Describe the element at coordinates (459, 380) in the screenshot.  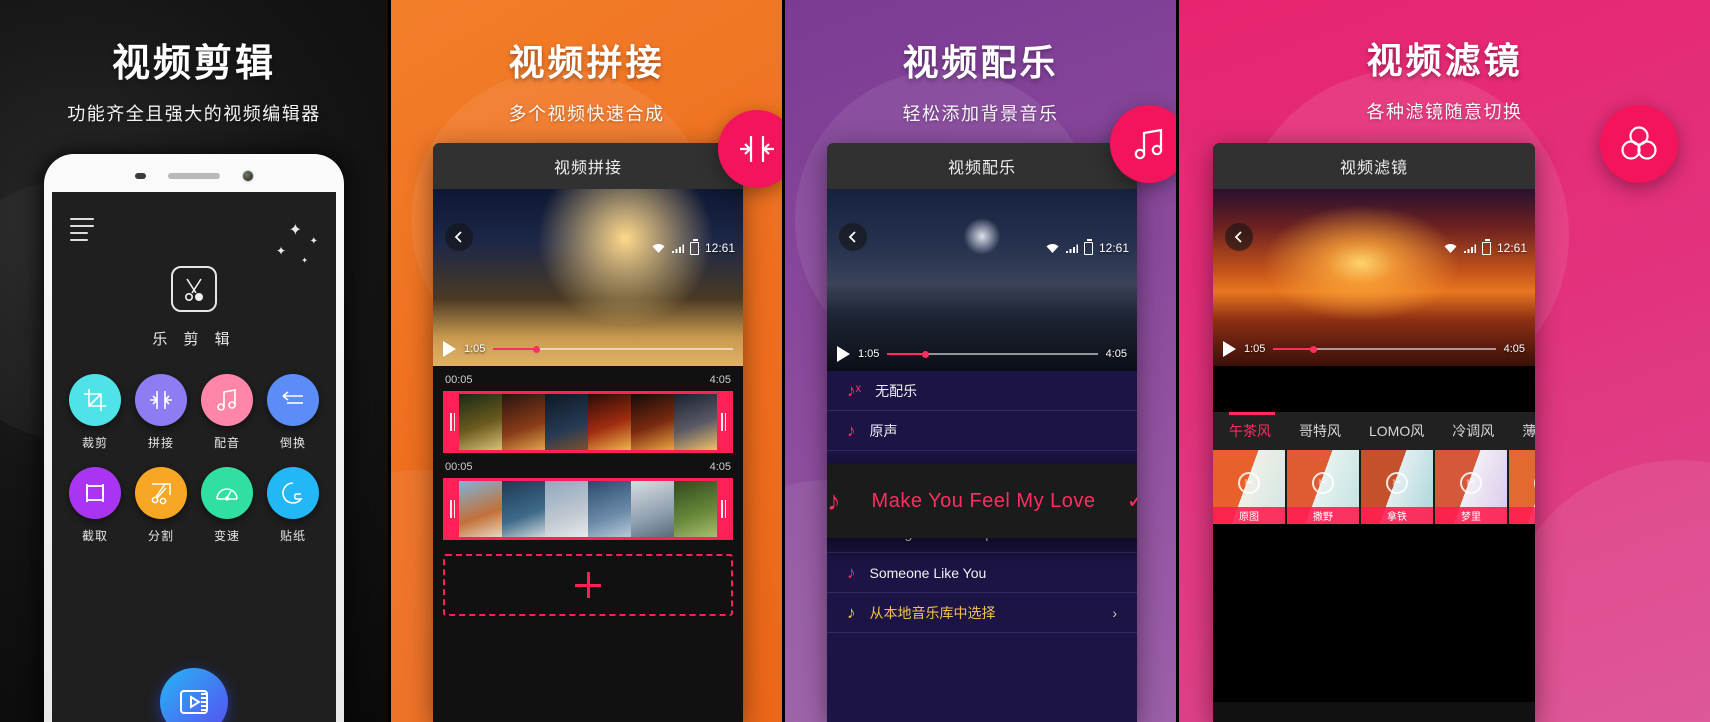
I see `clip-start-label: 00:05` at that location.